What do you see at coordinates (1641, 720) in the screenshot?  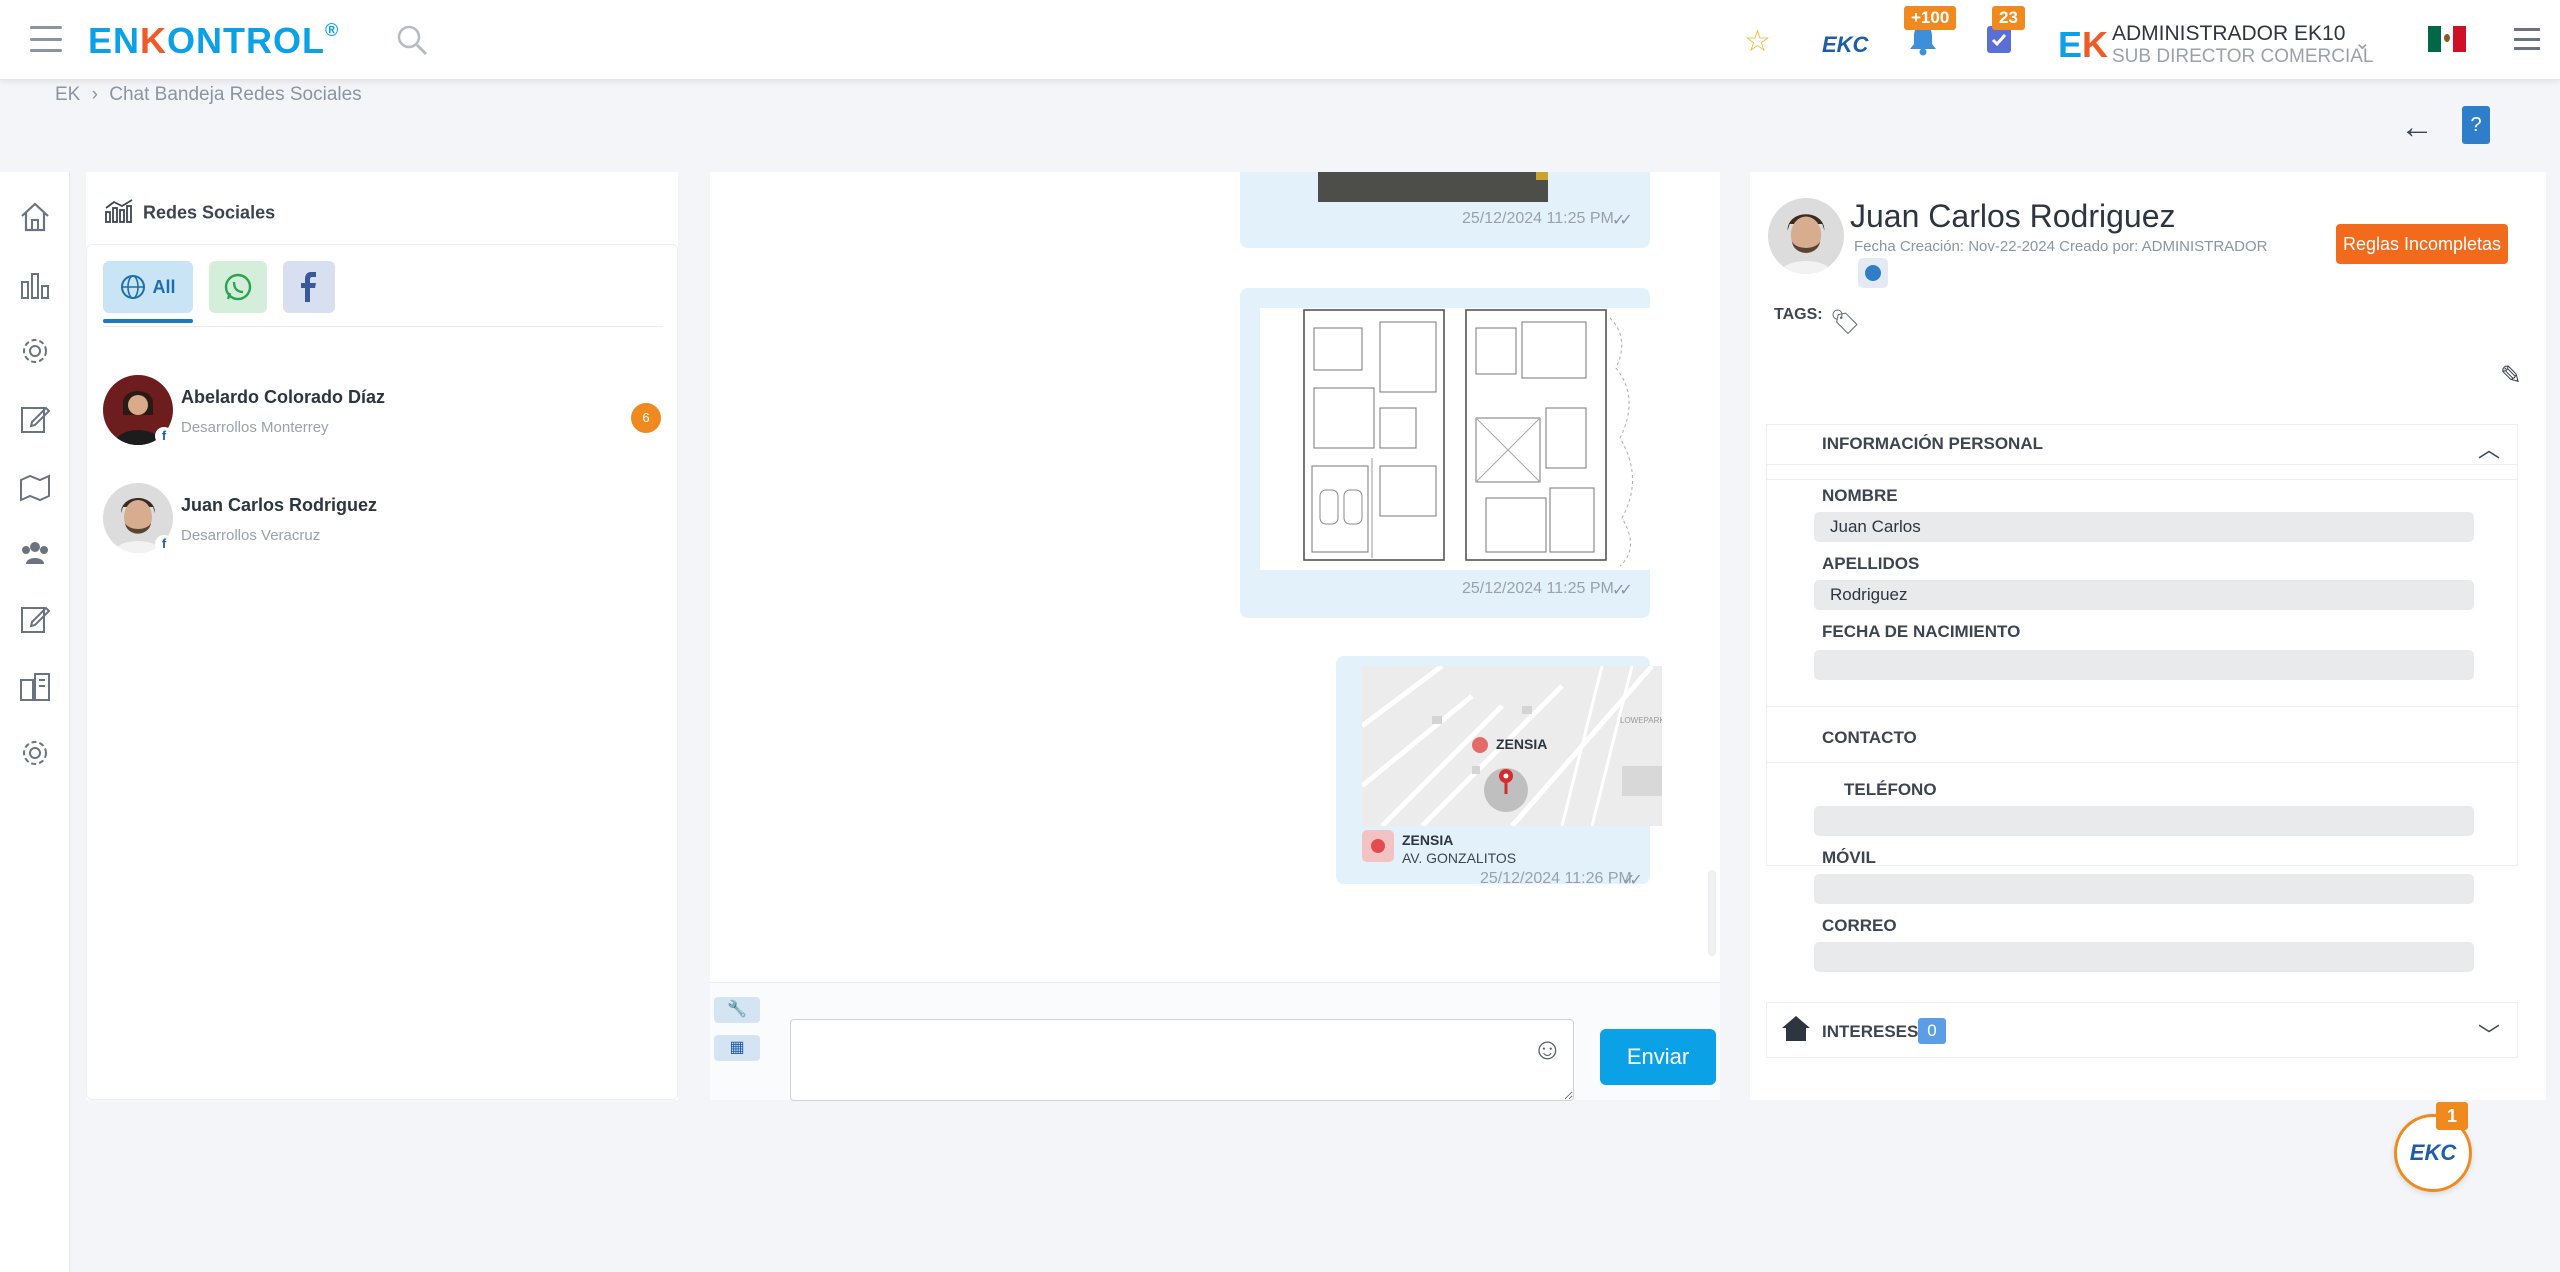 I see `map-street-label: LOWEPARK` at bounding box center [1641, 720].